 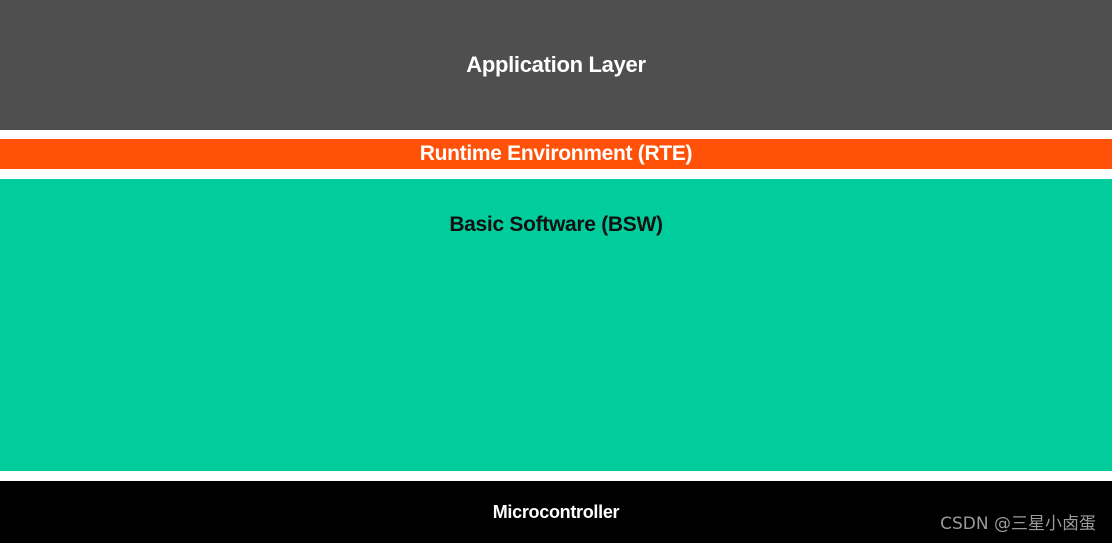 I want to click on rte-layer-label: Runtime Environment (RTE), so click(x=556, y=153).